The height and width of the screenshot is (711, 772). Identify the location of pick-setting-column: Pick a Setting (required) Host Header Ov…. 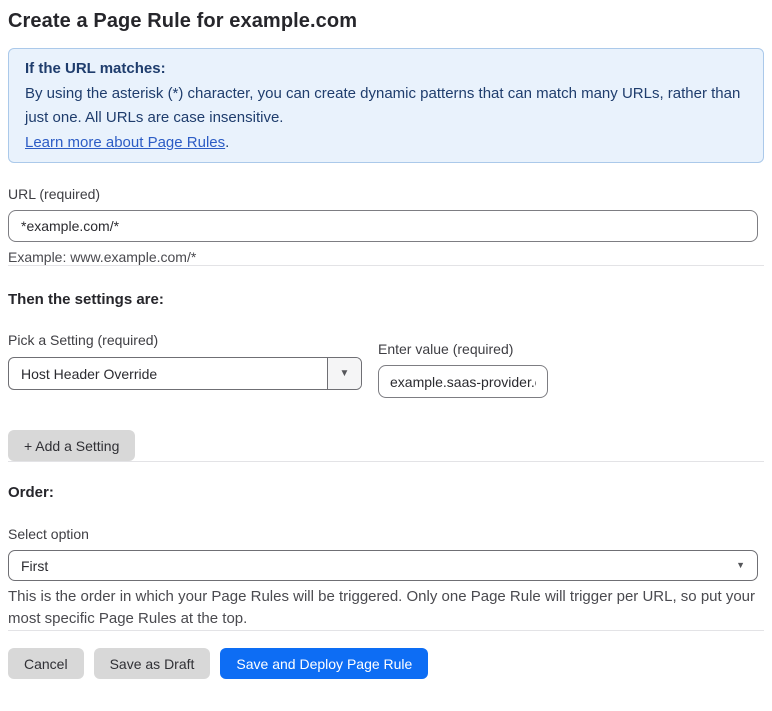
(185, 360).